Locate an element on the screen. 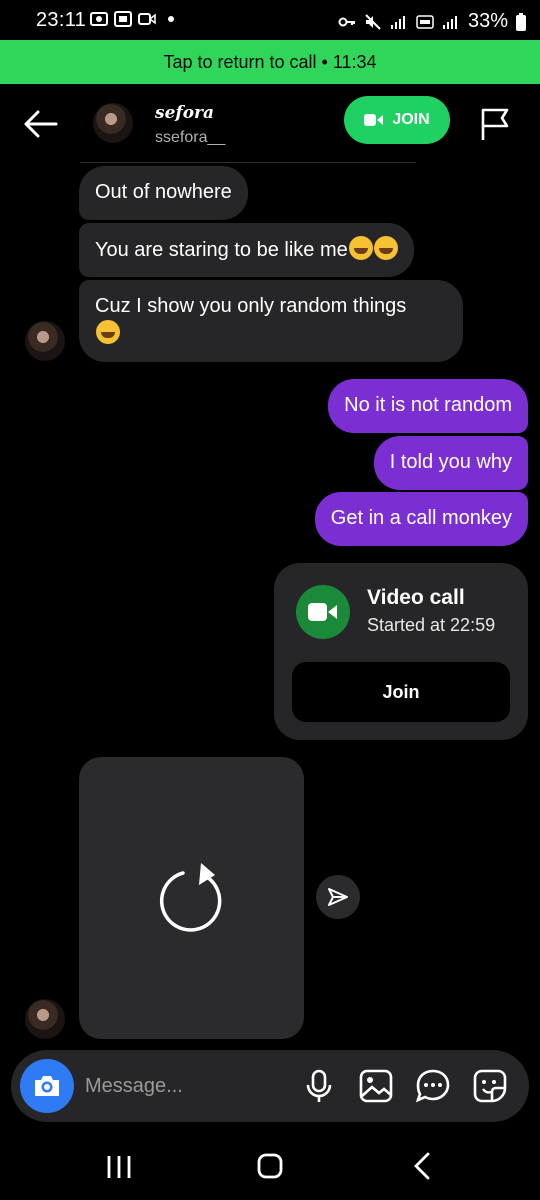  message-text: Out of nowhere is located at coordinates (163, 192).